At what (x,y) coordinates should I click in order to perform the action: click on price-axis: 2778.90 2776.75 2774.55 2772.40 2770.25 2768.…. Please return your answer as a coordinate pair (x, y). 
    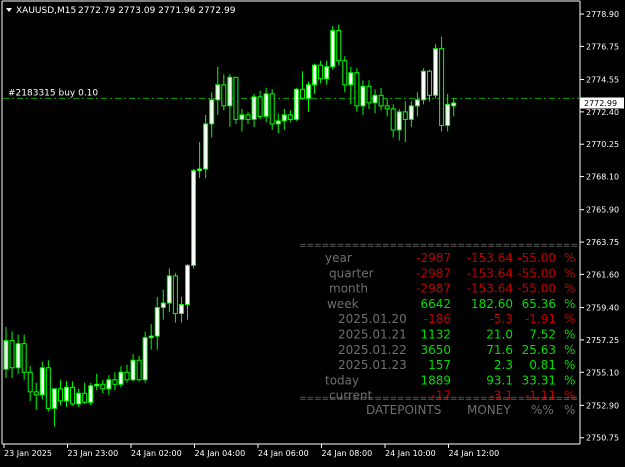
    Looking at the image, I should click on (599, 226).